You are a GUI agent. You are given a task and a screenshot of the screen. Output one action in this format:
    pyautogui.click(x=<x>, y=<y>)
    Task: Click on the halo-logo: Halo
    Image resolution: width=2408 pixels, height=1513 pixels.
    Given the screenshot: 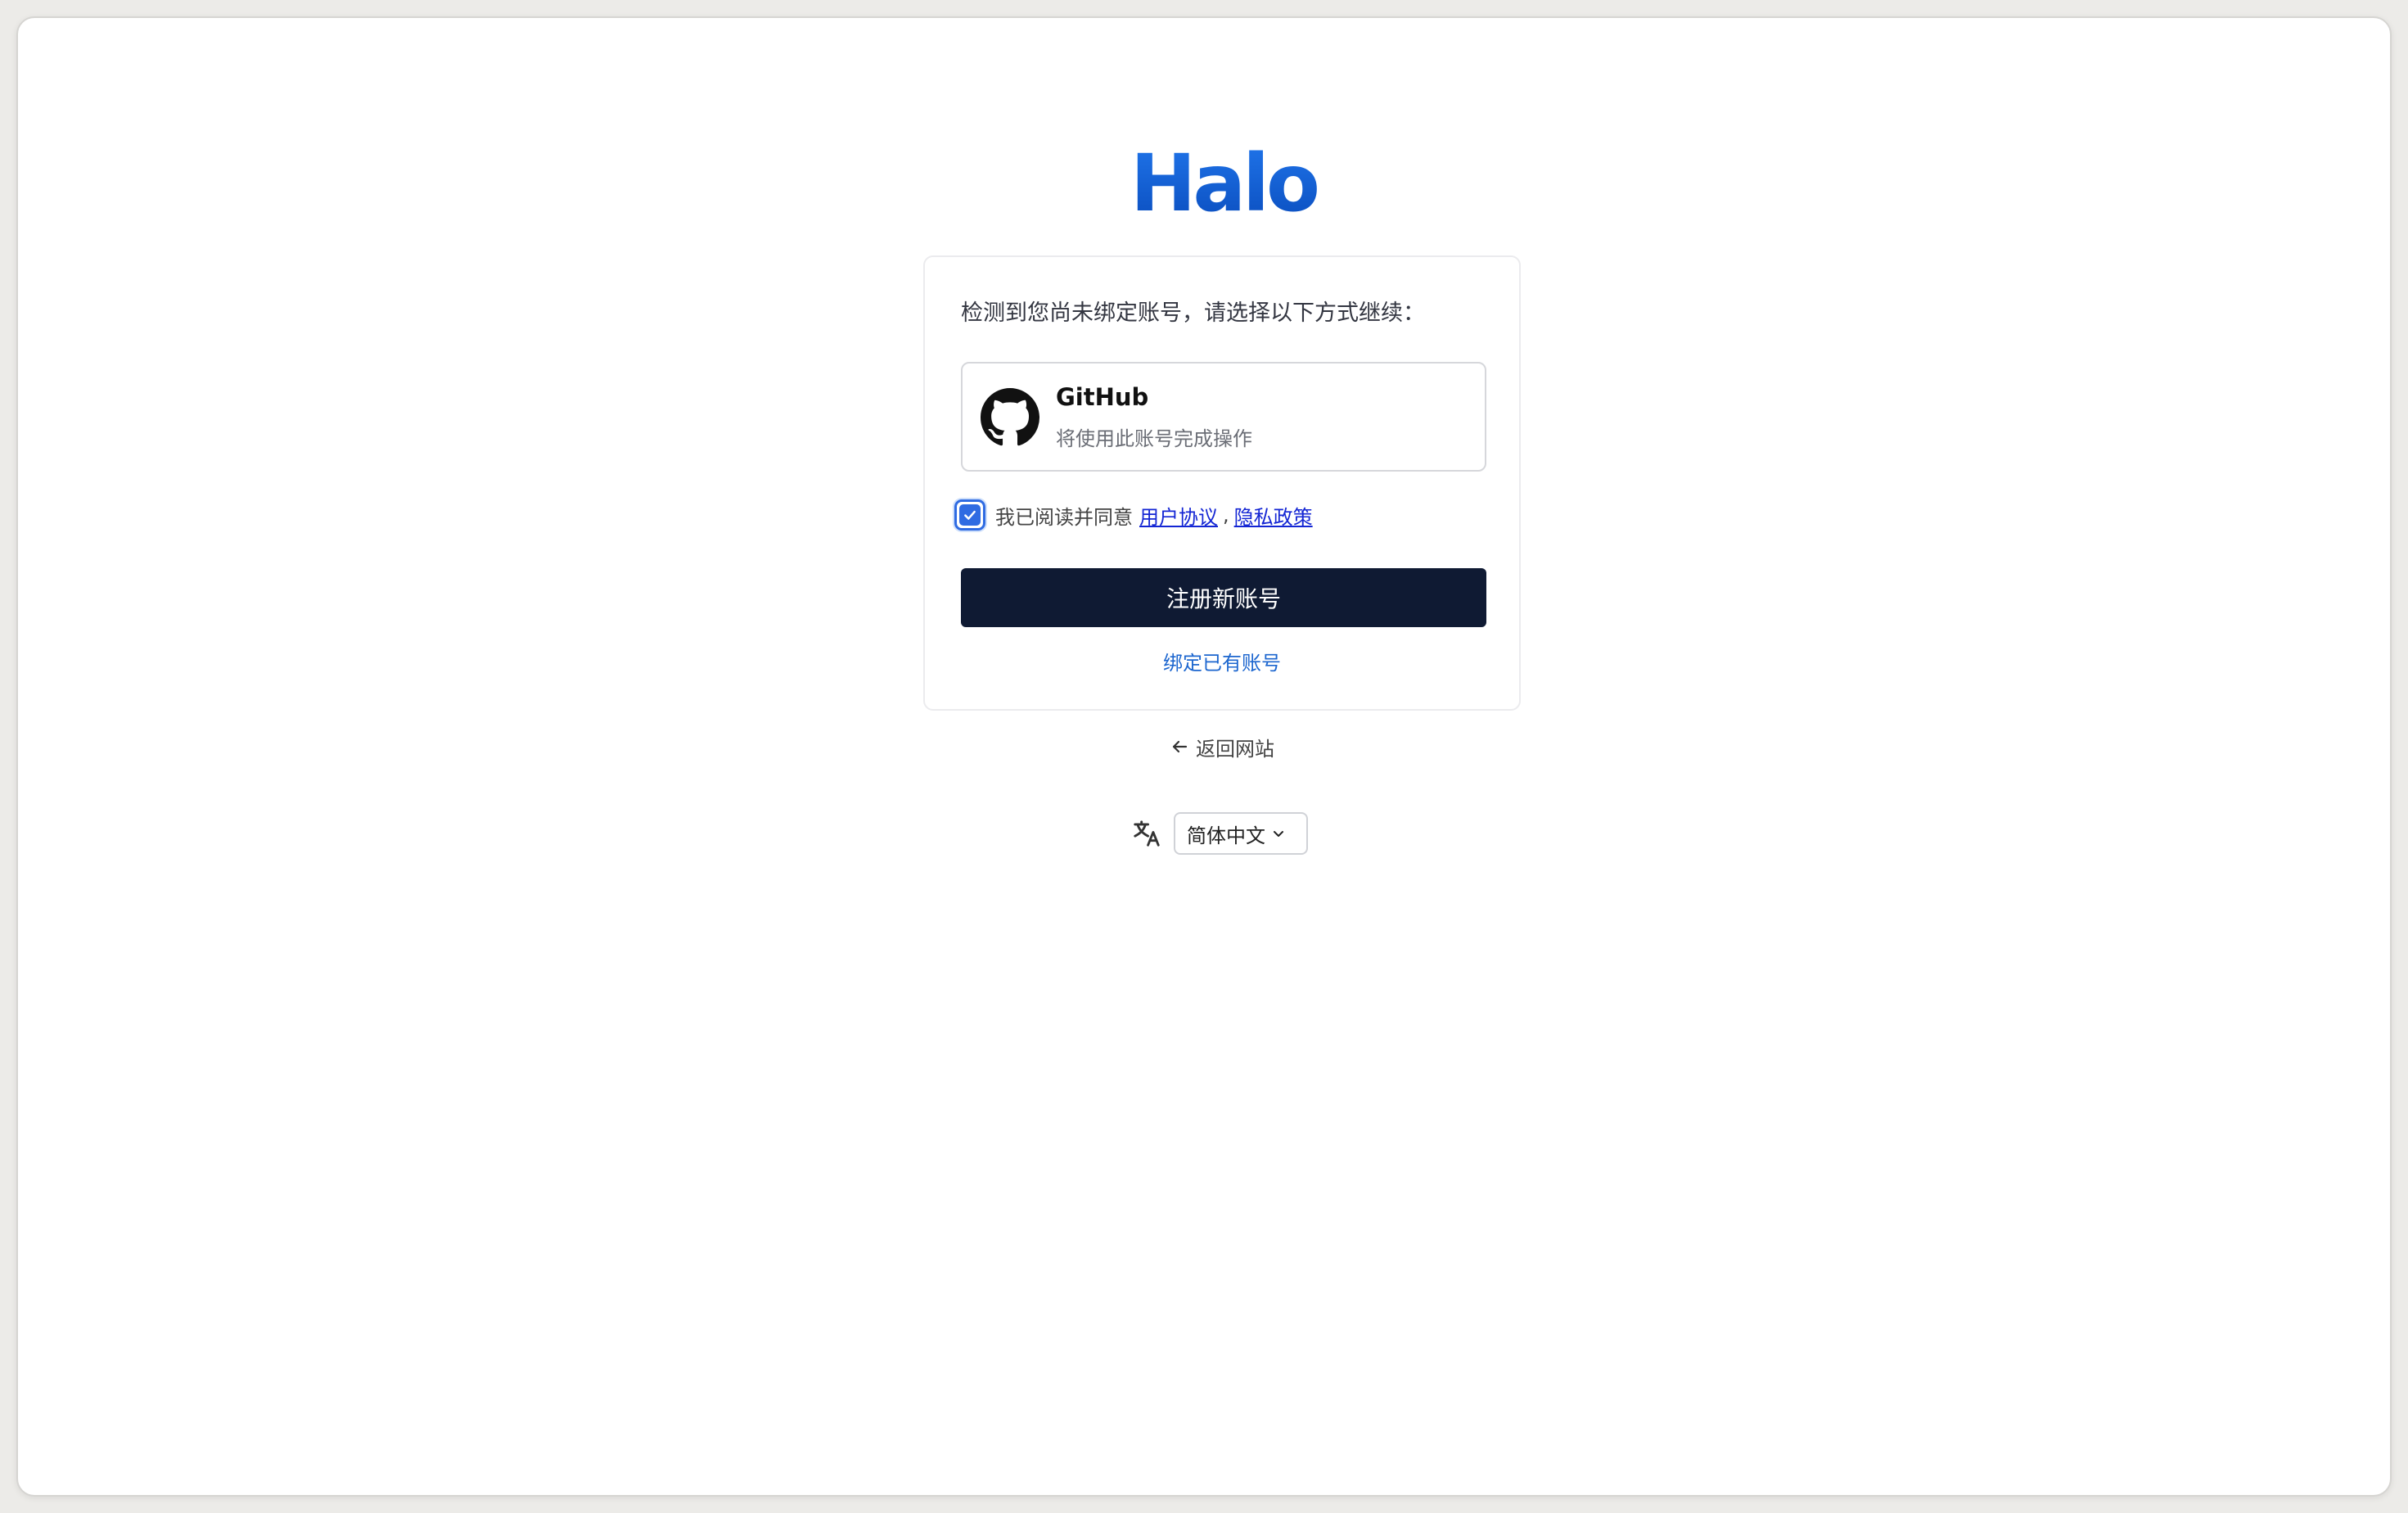 What is the action you would take?
    pyautogui.click(x=1225, y=182)
    